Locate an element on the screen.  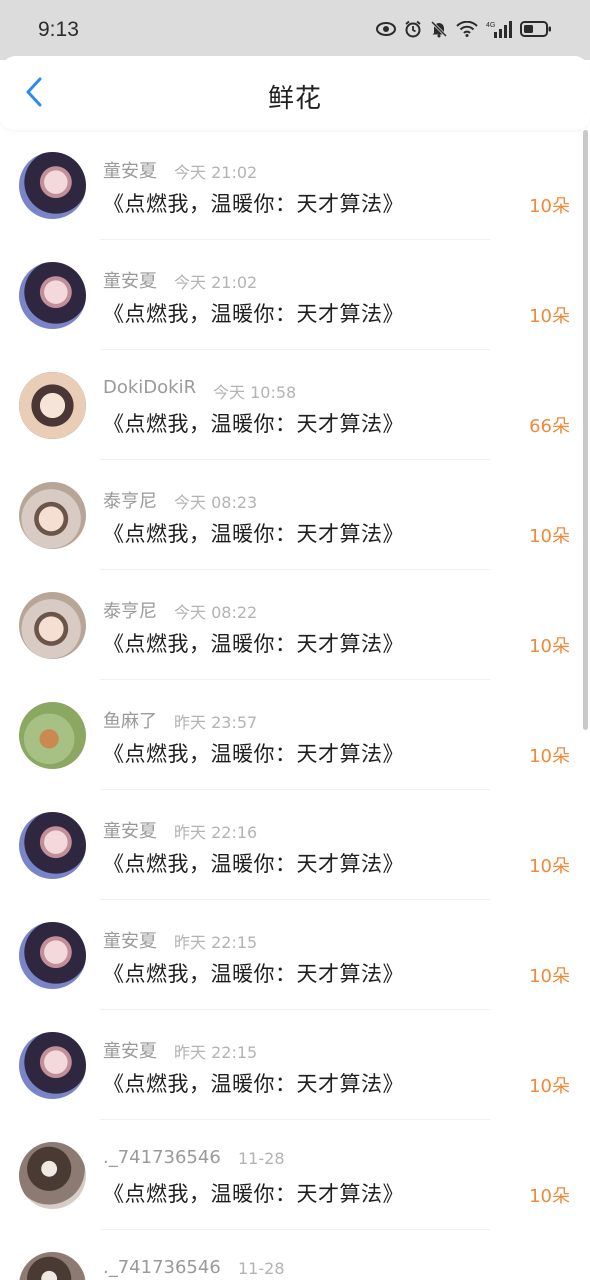
user-name: DokiDokiR is located at coordinates (149, 387).